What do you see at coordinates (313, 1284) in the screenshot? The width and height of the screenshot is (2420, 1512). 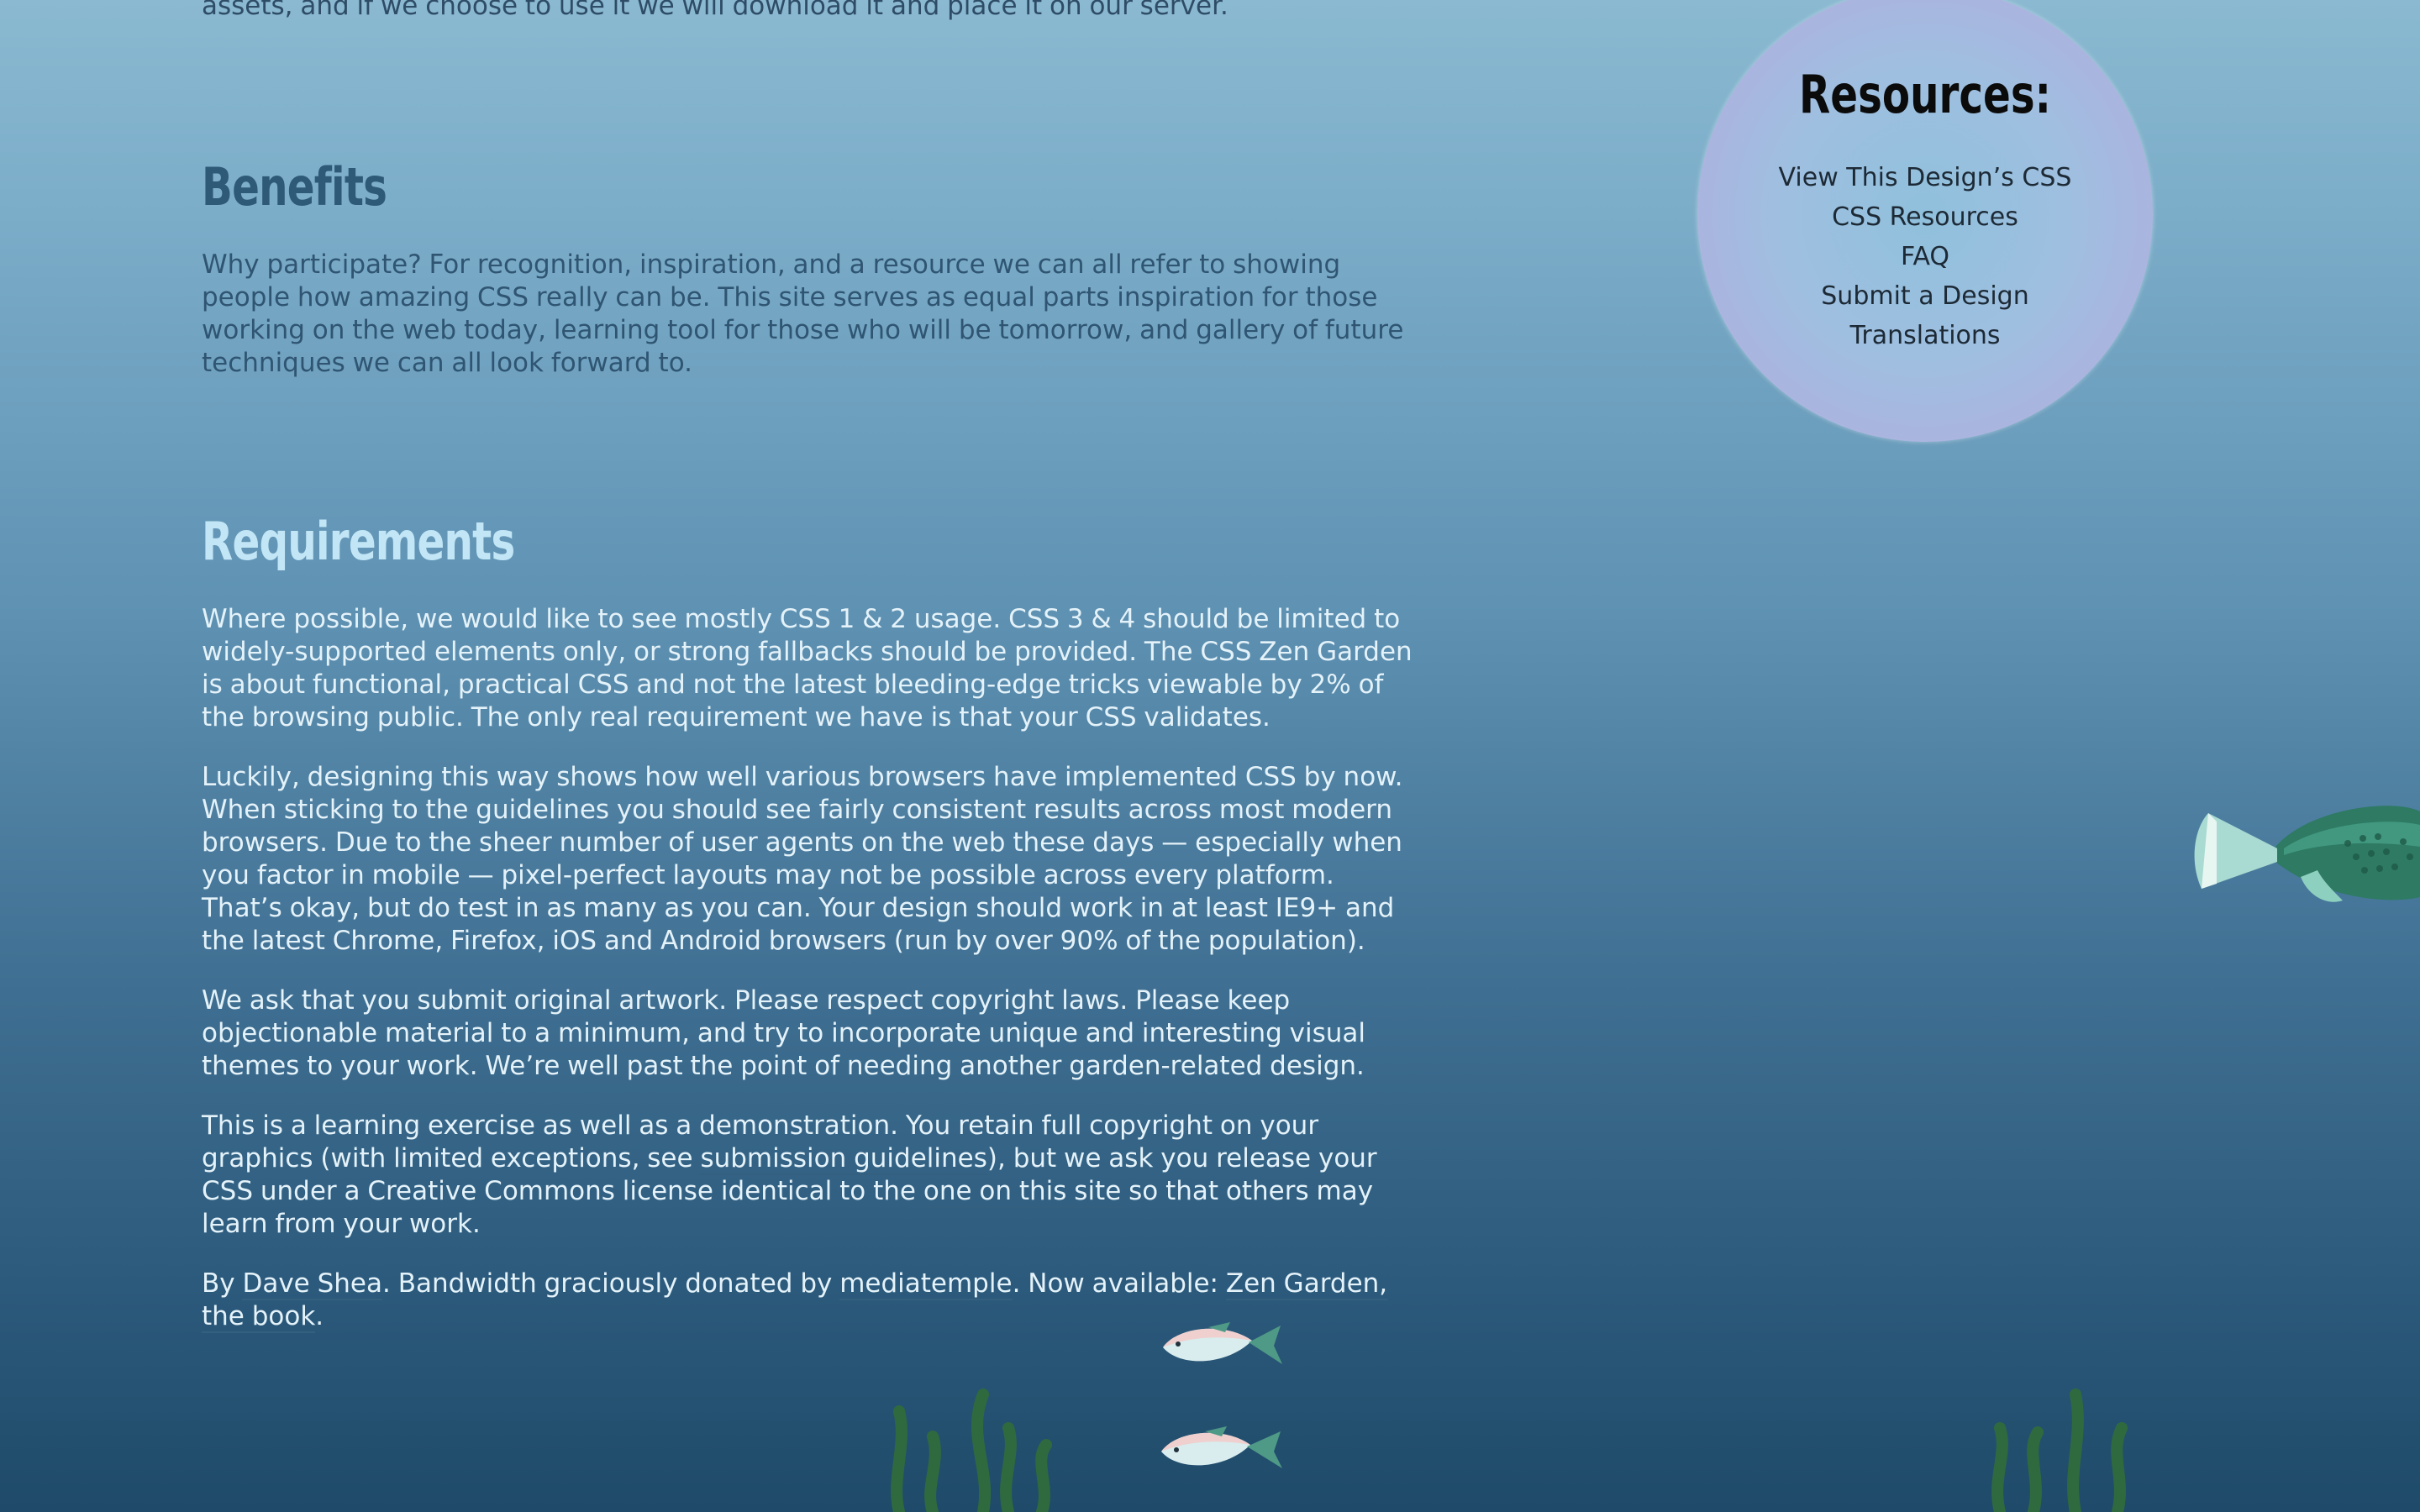 I see `author-link: Dave Shea` at bounding box center [313, 1284].